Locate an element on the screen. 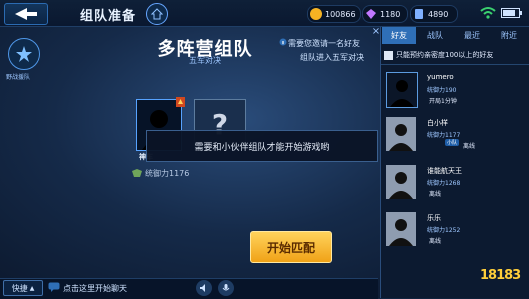 The height and width of the screenshot is (299, 529). gold-coin-icon is located at coordinates (316, 14).